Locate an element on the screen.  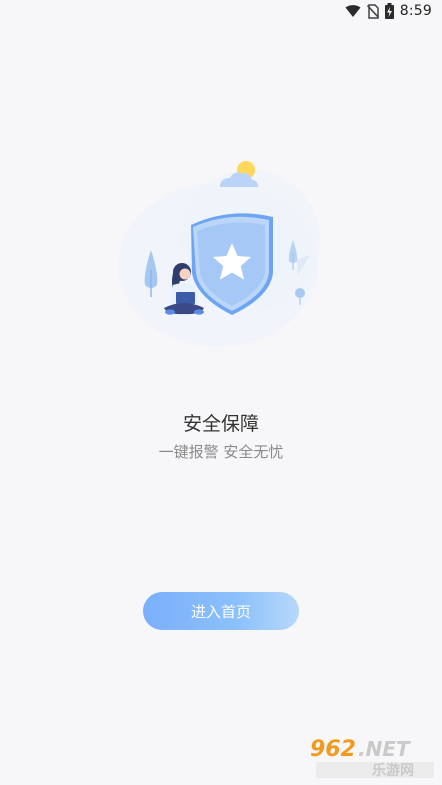
enter-home-button-label: 进入首页 is located at coordinates (220, 611).